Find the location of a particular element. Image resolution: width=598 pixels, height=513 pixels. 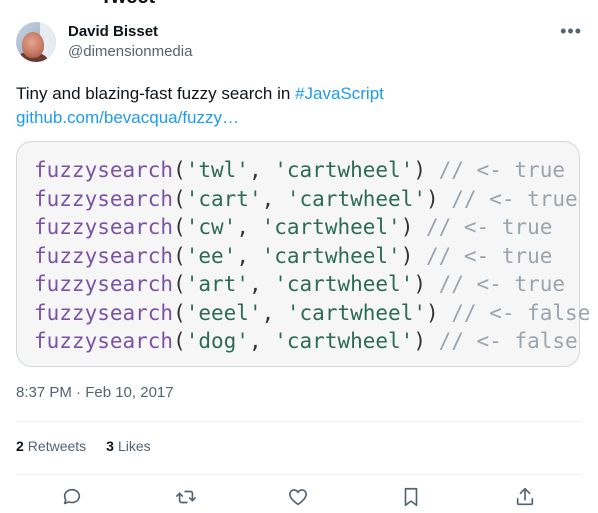

likes-count: 3 is located at coordinates (110, 446).